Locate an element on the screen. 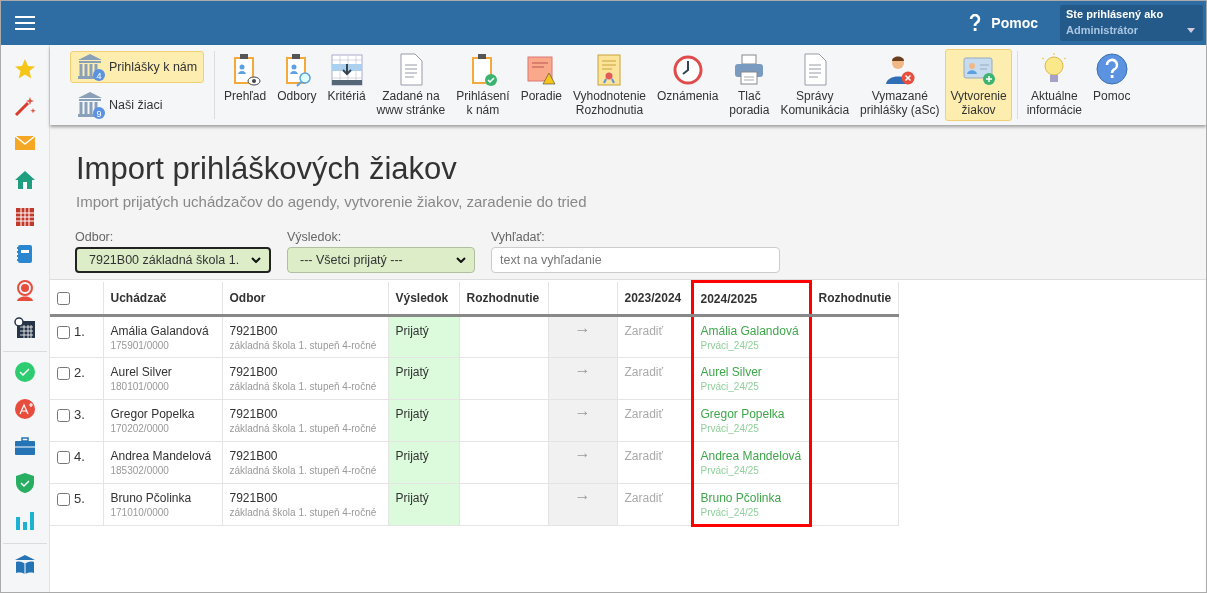 This screenshot has height=593, width=1207. applicant-name: Amália Galandová is located at coordinates (160, 331).